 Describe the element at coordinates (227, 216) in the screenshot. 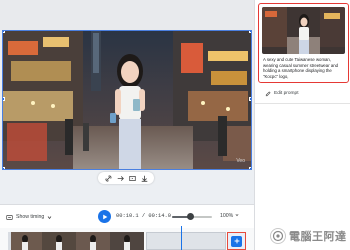

I see `zoom-value-label: 100%` at that location.